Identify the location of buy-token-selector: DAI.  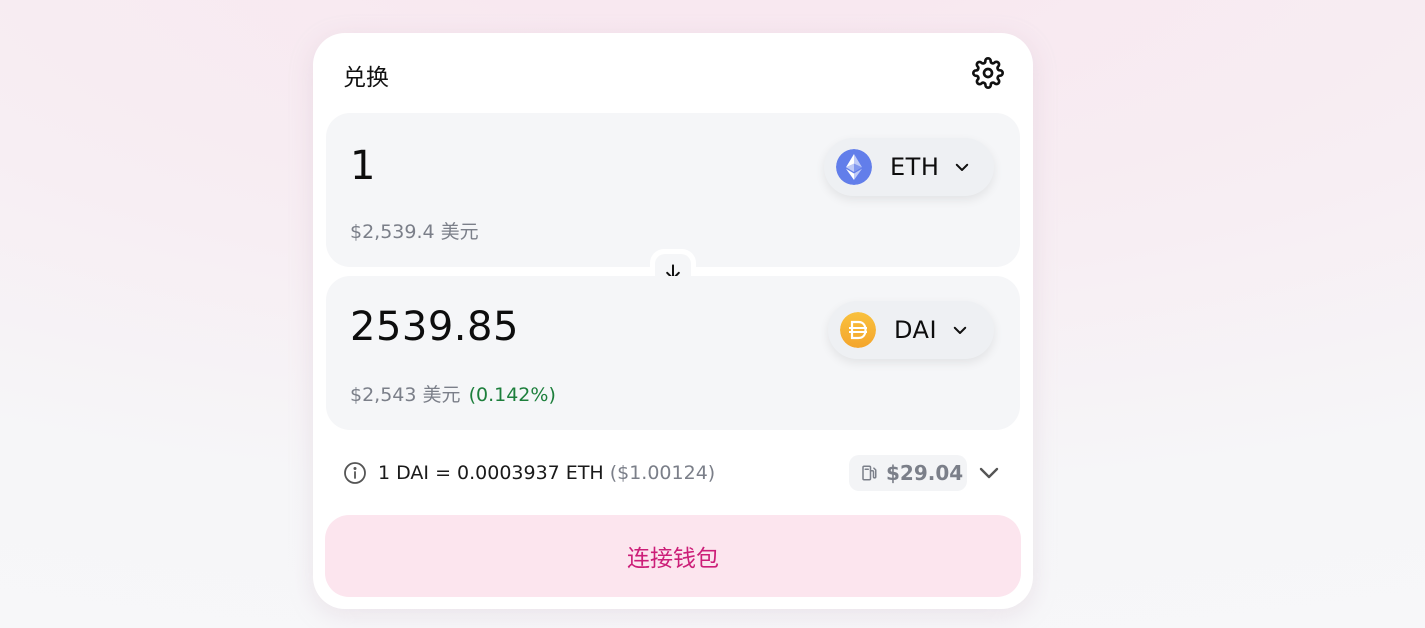
(911, 330).